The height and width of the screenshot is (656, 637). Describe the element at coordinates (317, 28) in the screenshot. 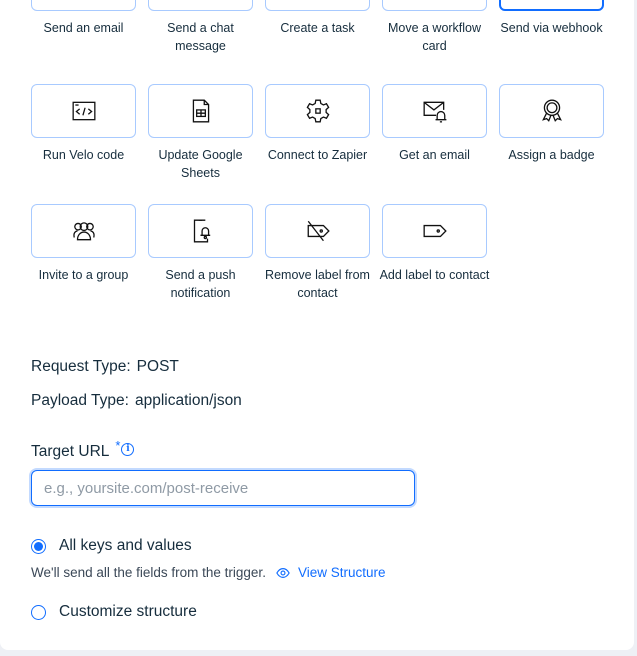

I see `action-label: Create a task` at that location.